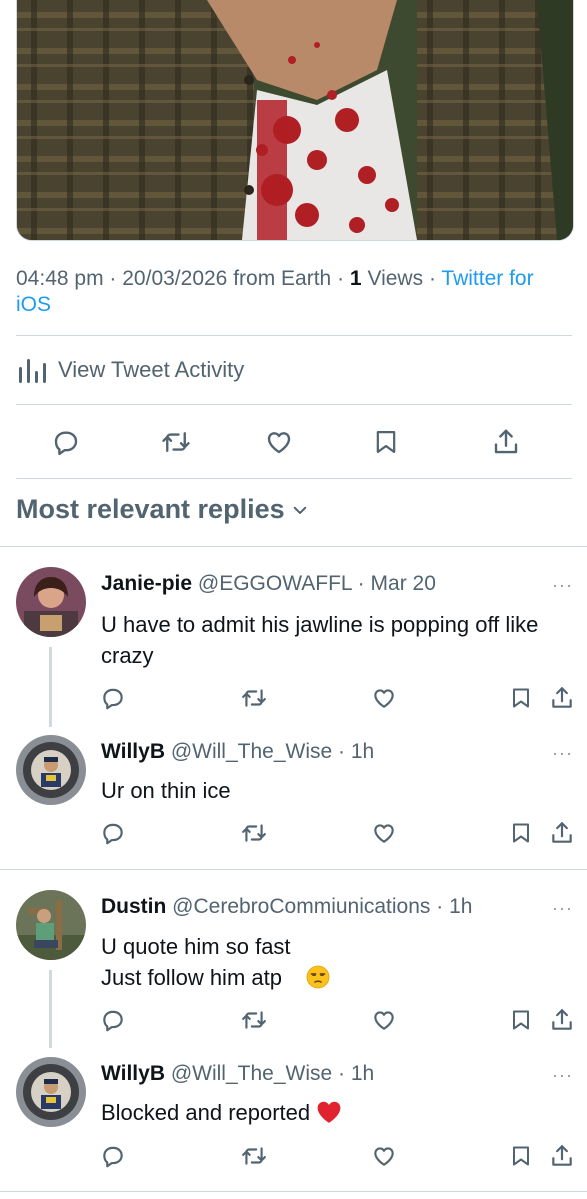 This screenshot has width=587, height=1199. I want to click on view-tweet-activity-link: View Tweet Activity, so click(130, 370).